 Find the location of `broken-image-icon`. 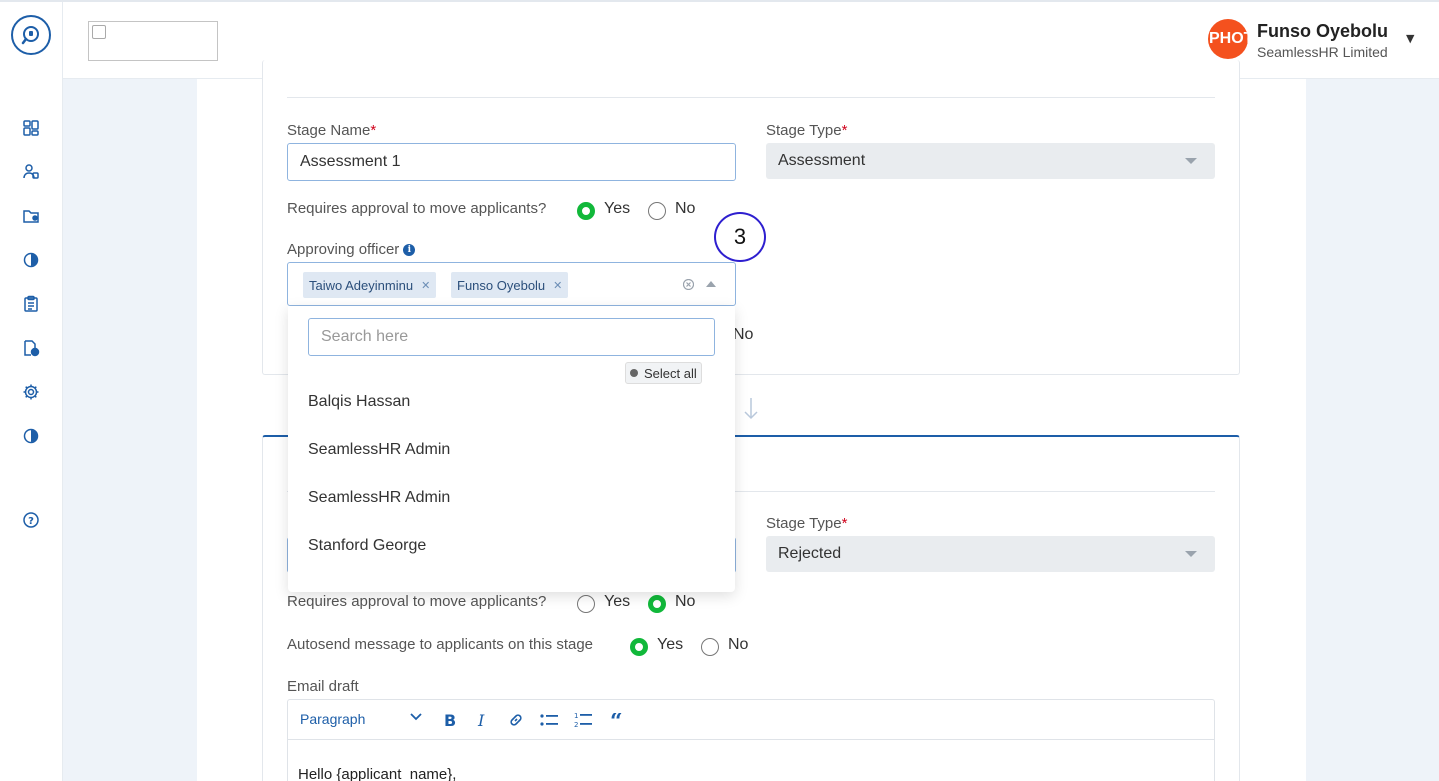

broken-image-icon is located at coordinates (99, 32).